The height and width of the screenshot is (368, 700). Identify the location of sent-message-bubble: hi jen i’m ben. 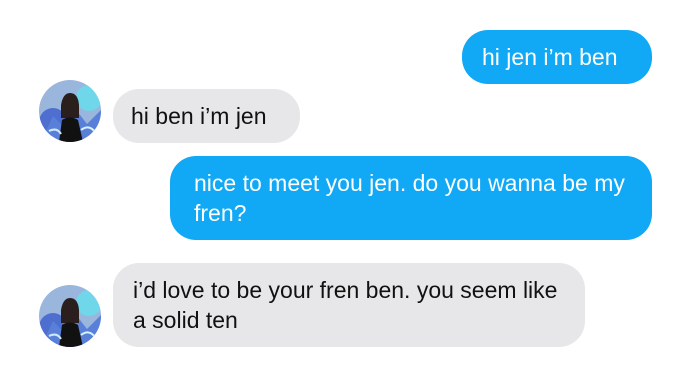
(557, 57).